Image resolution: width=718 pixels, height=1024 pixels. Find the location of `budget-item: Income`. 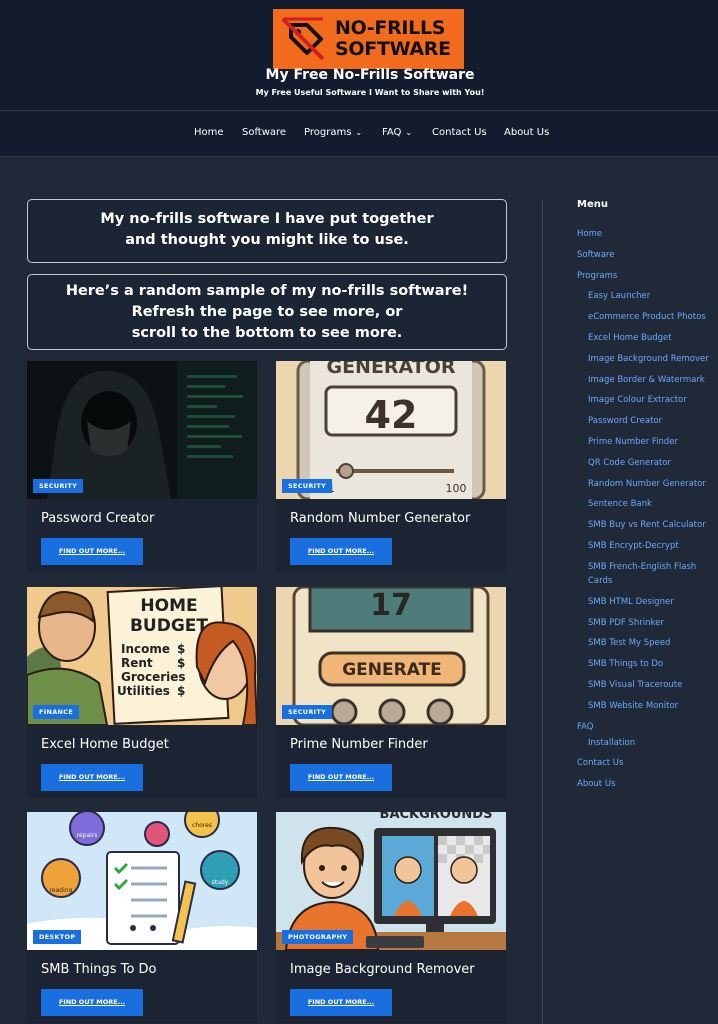

budget-item: Income is located at coordinates (145, 649).